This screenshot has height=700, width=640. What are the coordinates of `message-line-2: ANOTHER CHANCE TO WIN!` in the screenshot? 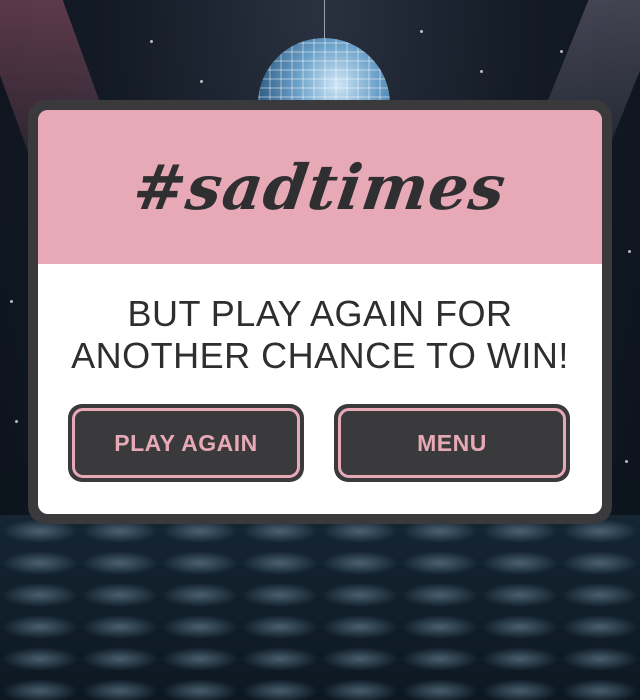 It's located at (320, 355).